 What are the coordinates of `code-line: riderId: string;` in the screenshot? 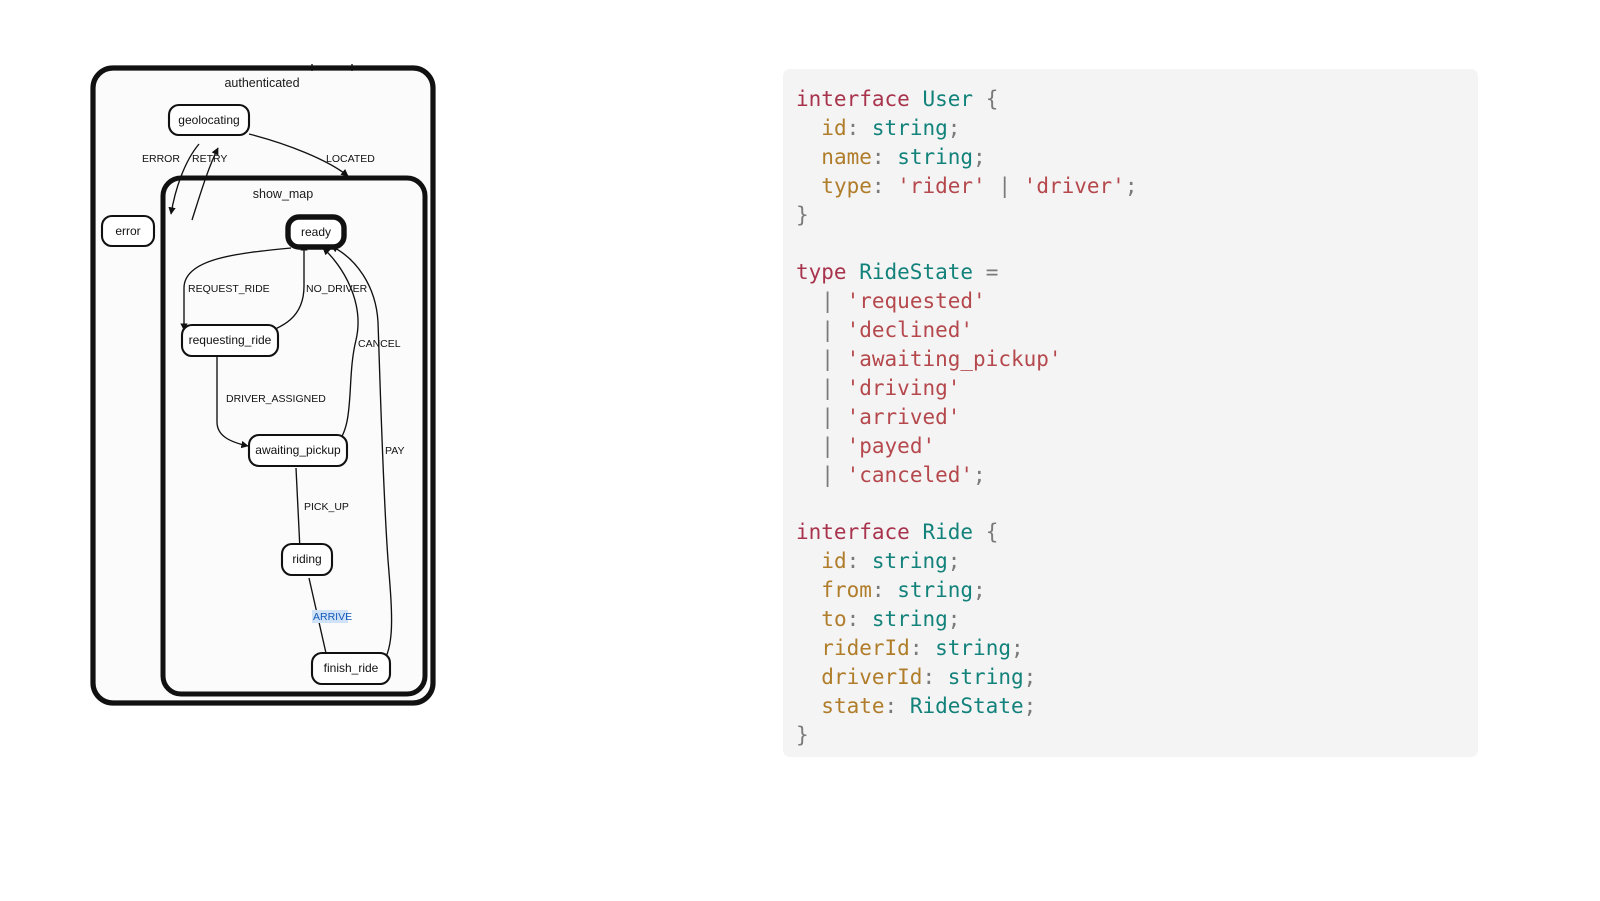 It's located at (1137, 648).